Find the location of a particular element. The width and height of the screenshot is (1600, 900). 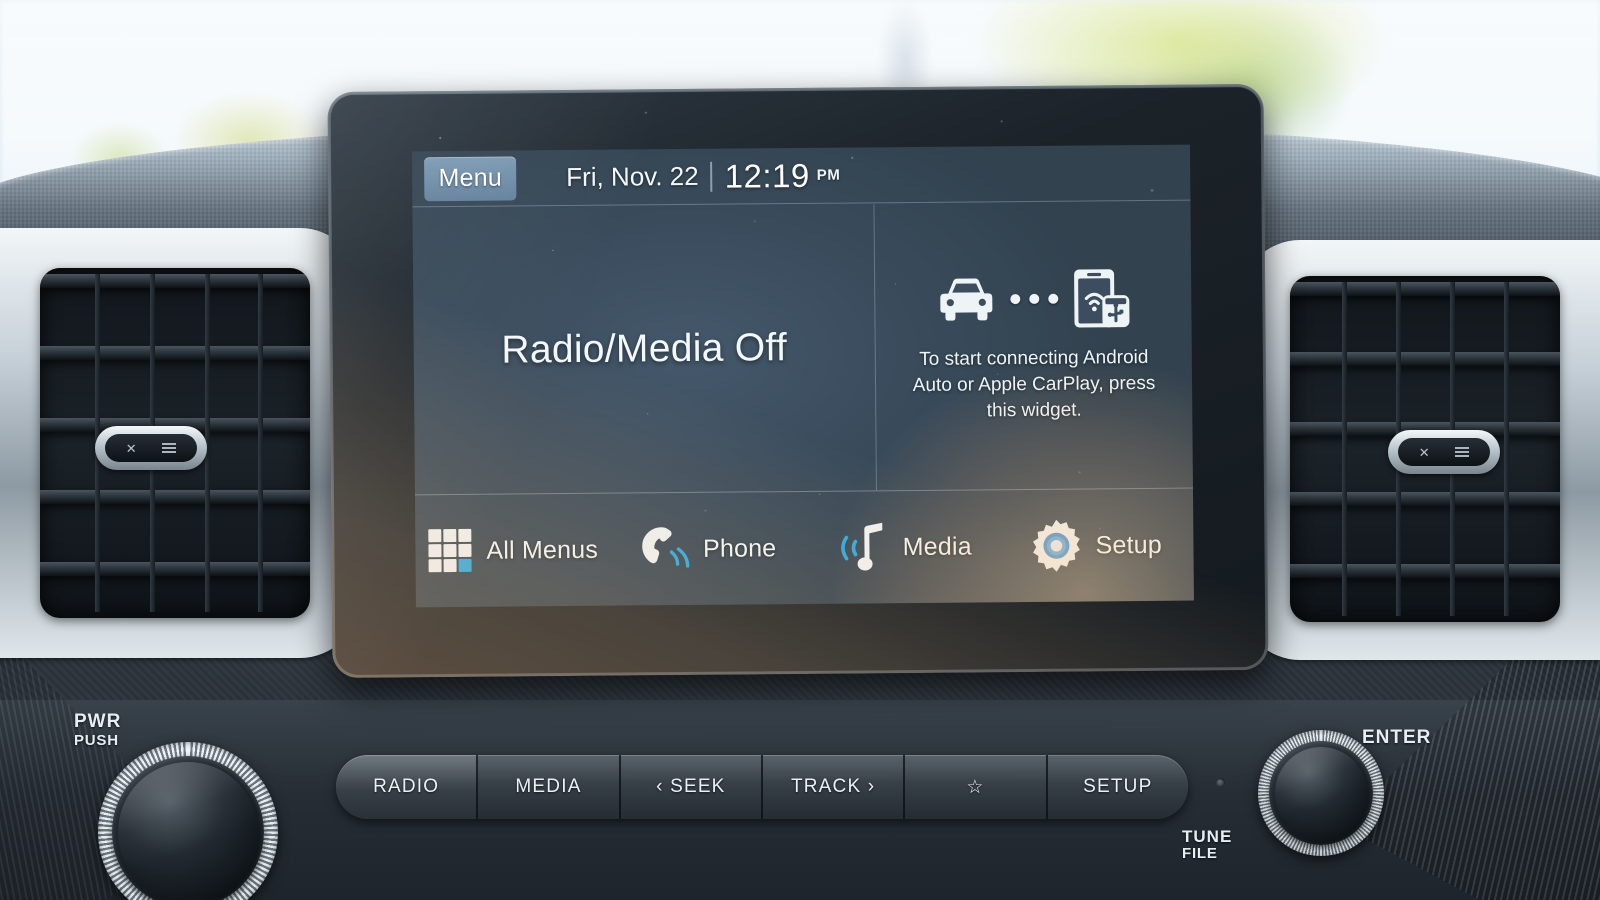

projection-message-line-3: this widget. is located at coordinates (1034, 410).